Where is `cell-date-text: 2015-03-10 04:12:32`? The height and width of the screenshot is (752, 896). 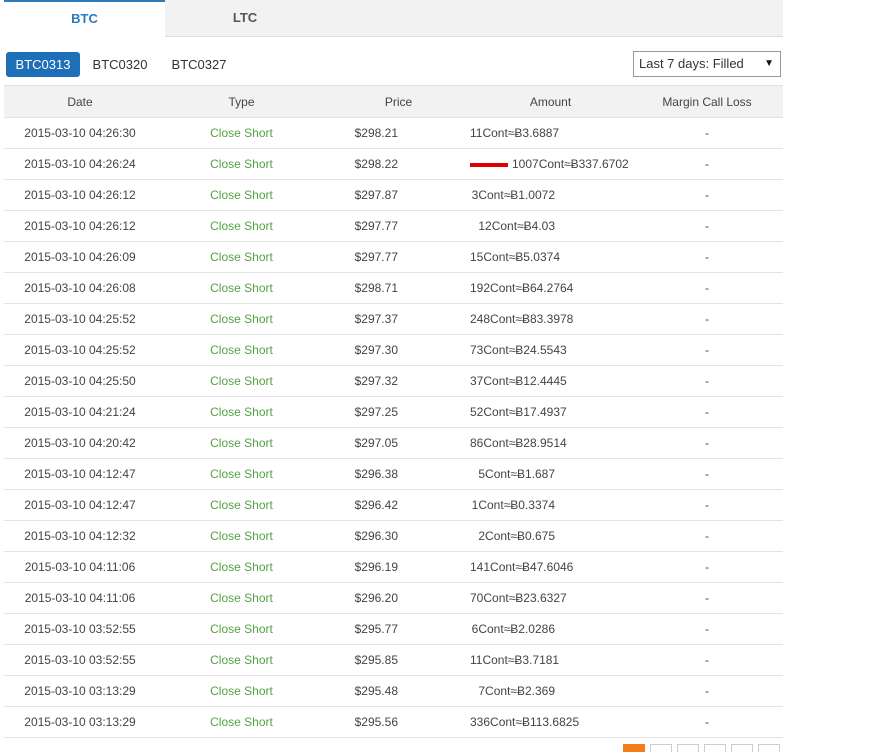
cell-date-text: 2015-03-10 04:12:32 is located at coordinates (80, 536).